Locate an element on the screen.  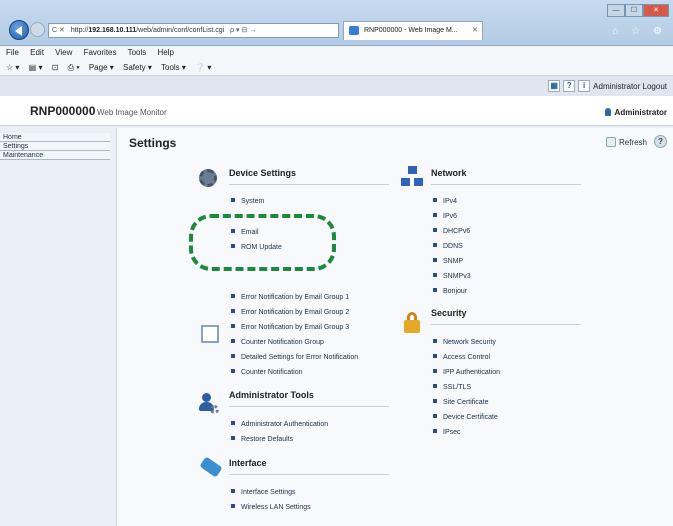
device-settings-heading: Device Settings is located at coordinates (263, 173).